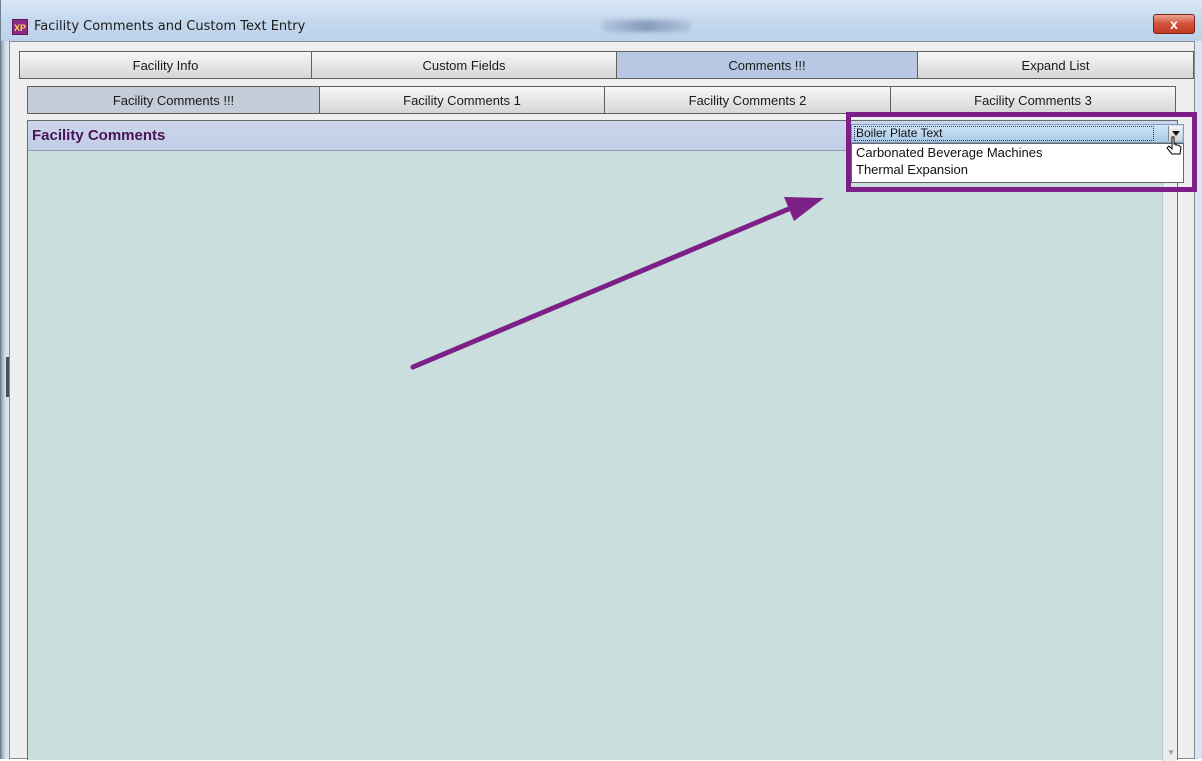  What do you see at coordinates (1033, 100) in the screenshot?
I see `tab-facility-comments-3: Facility Comments 3` at bounding box center [1033, 100].